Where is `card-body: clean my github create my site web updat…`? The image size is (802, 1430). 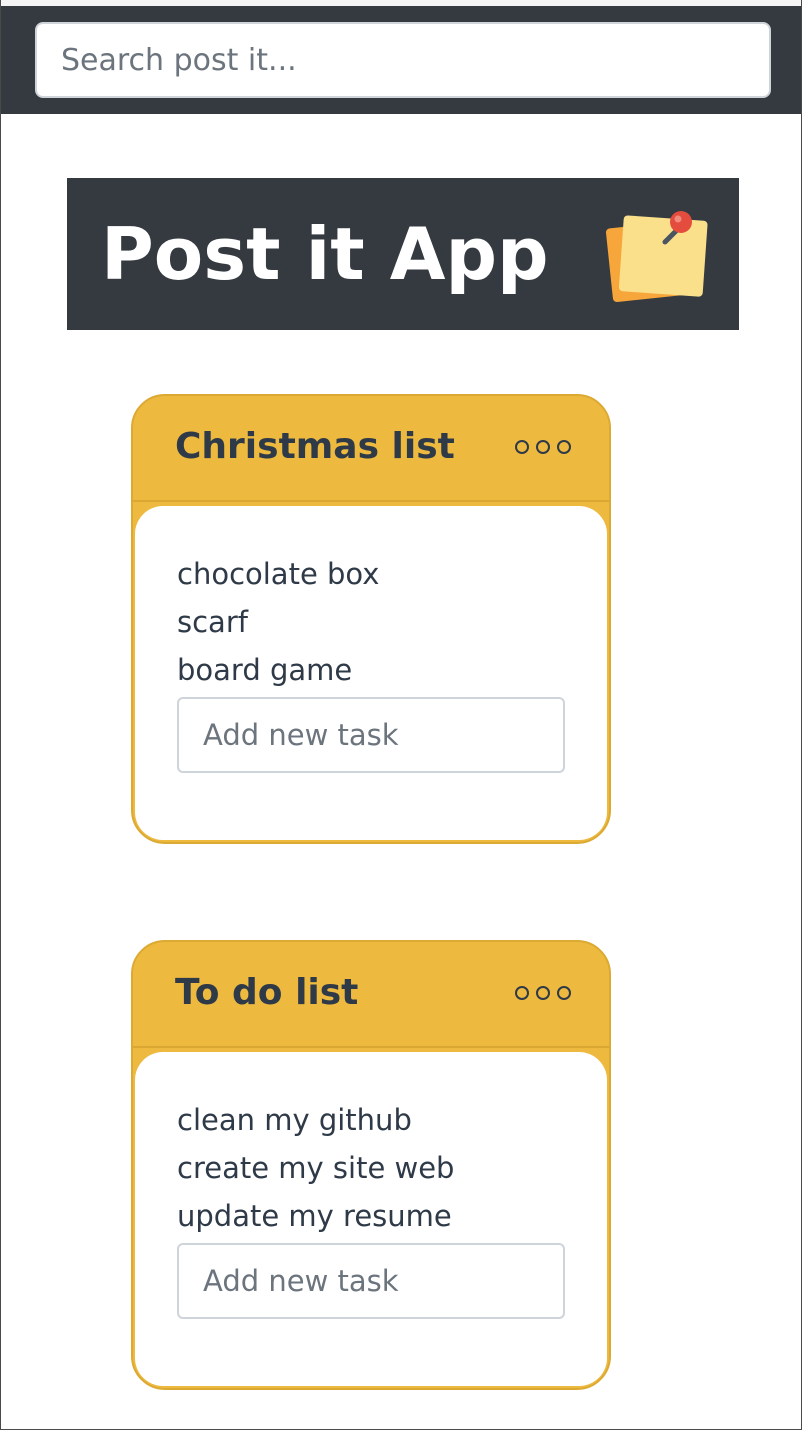
card-body: clean my github create my site web updat… is located at coordinates (371, 1219).